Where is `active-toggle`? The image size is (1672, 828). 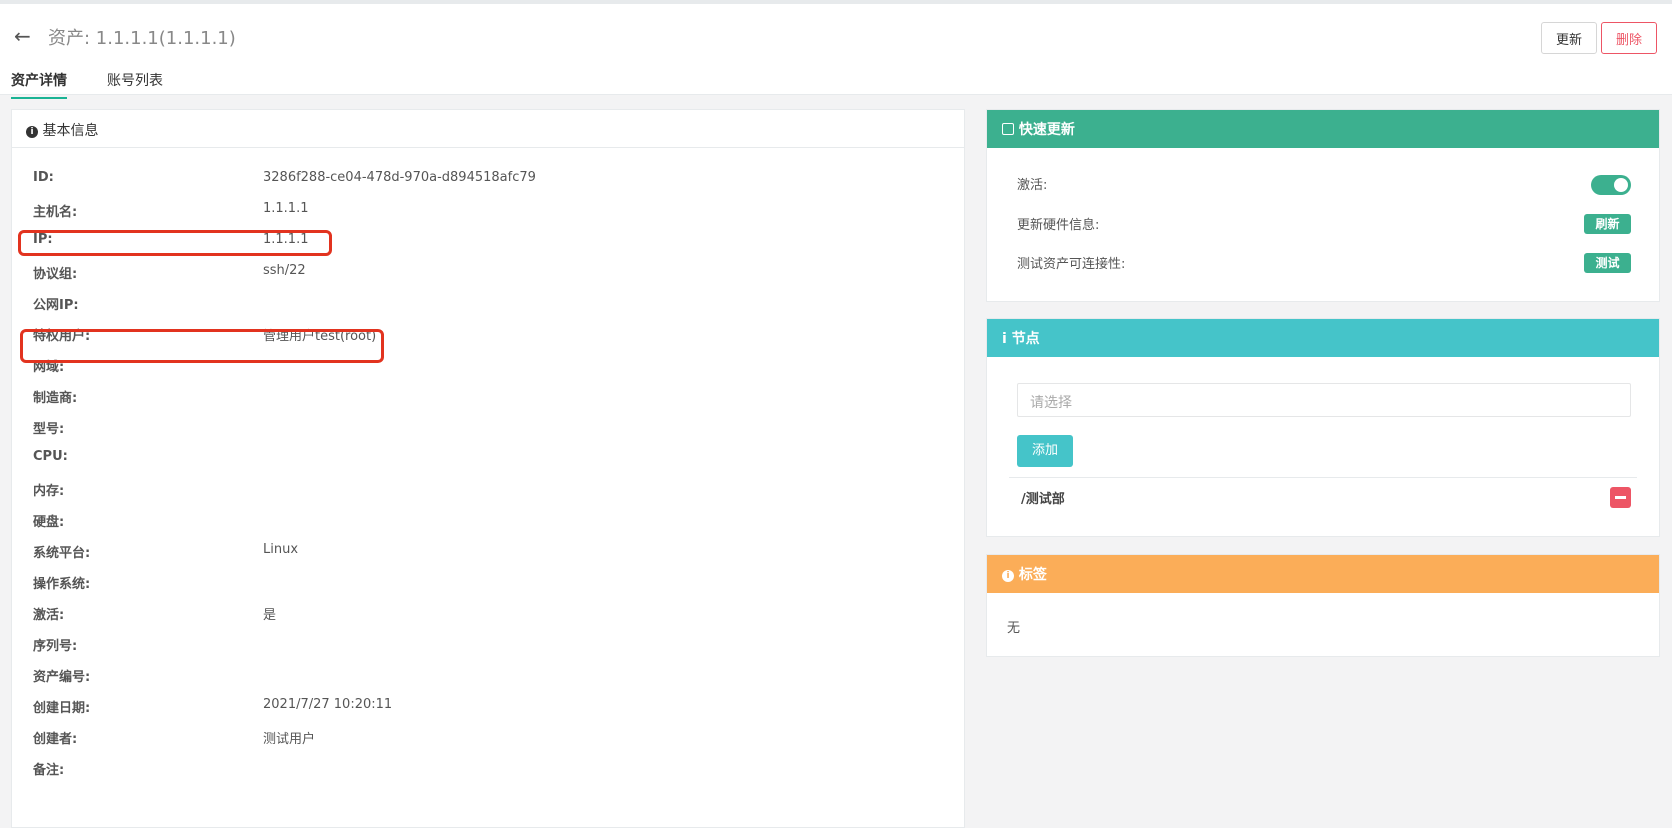 active-toggle is located at coordinates (1611, 185).